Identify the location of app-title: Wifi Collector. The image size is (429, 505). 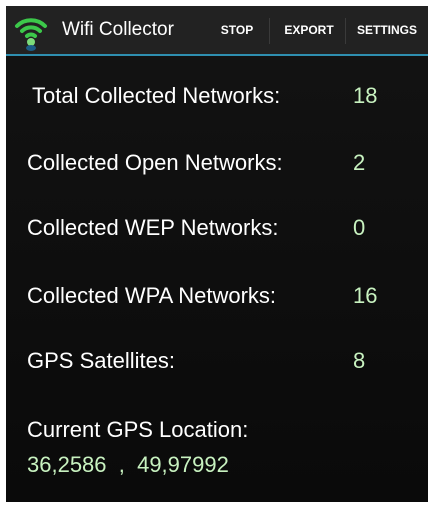
(118, 29).